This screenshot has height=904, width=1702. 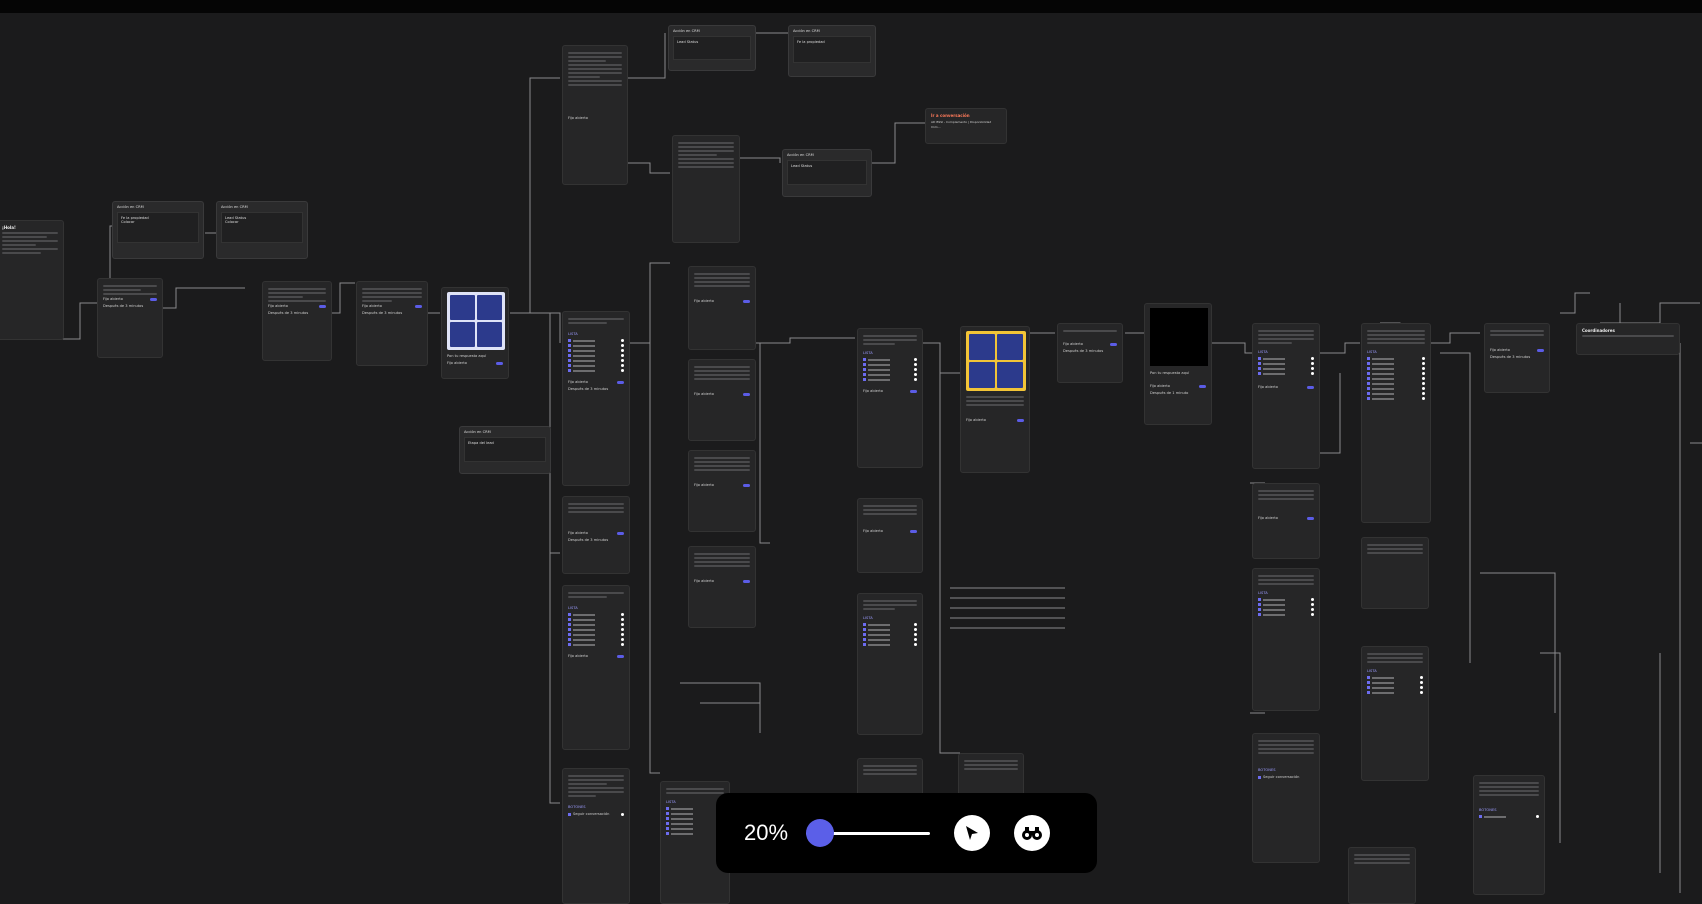 I want to click on coordinators-node: Coordinadores, so click(x=1628, y=339).